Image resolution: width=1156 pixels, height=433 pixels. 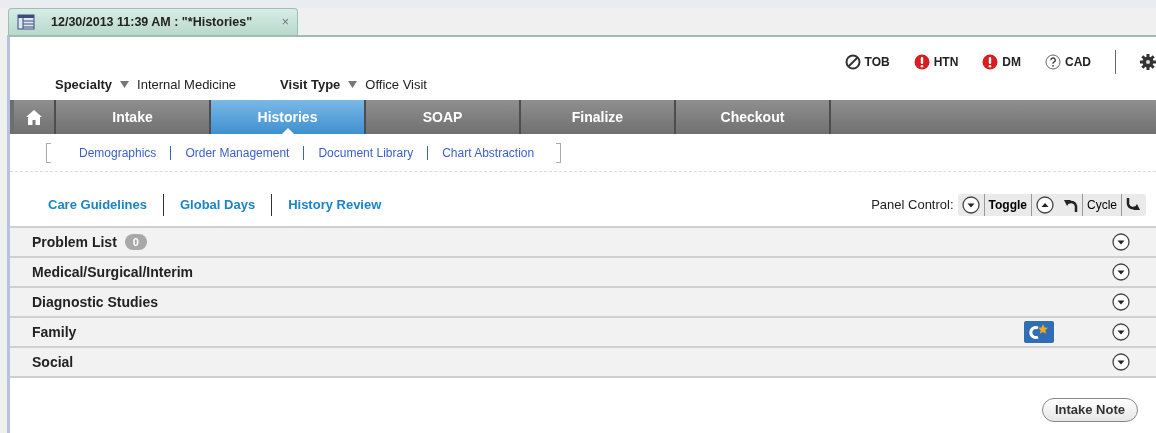 I want to click on workflow-tab: Intake, so click(x=131, y=117).